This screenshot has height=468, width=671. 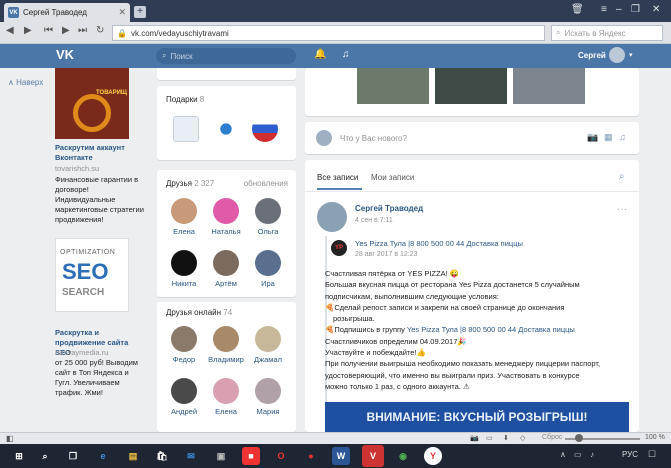 I want to click on opera-icon: O, so click(x=281, y=456).